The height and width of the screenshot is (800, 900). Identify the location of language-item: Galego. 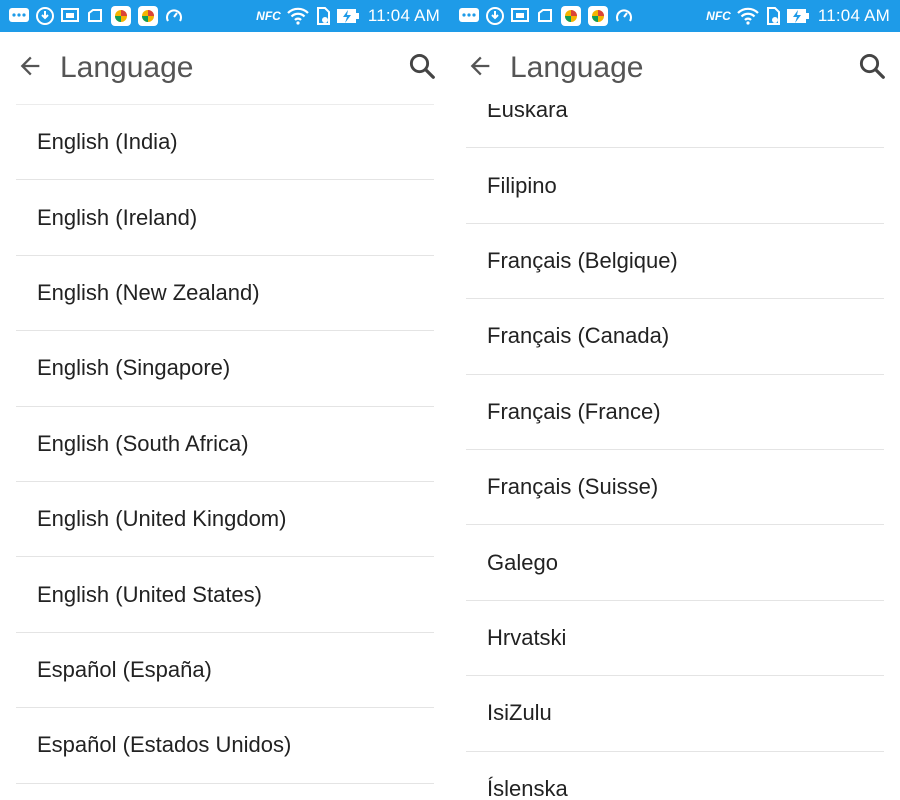
(675, 563).